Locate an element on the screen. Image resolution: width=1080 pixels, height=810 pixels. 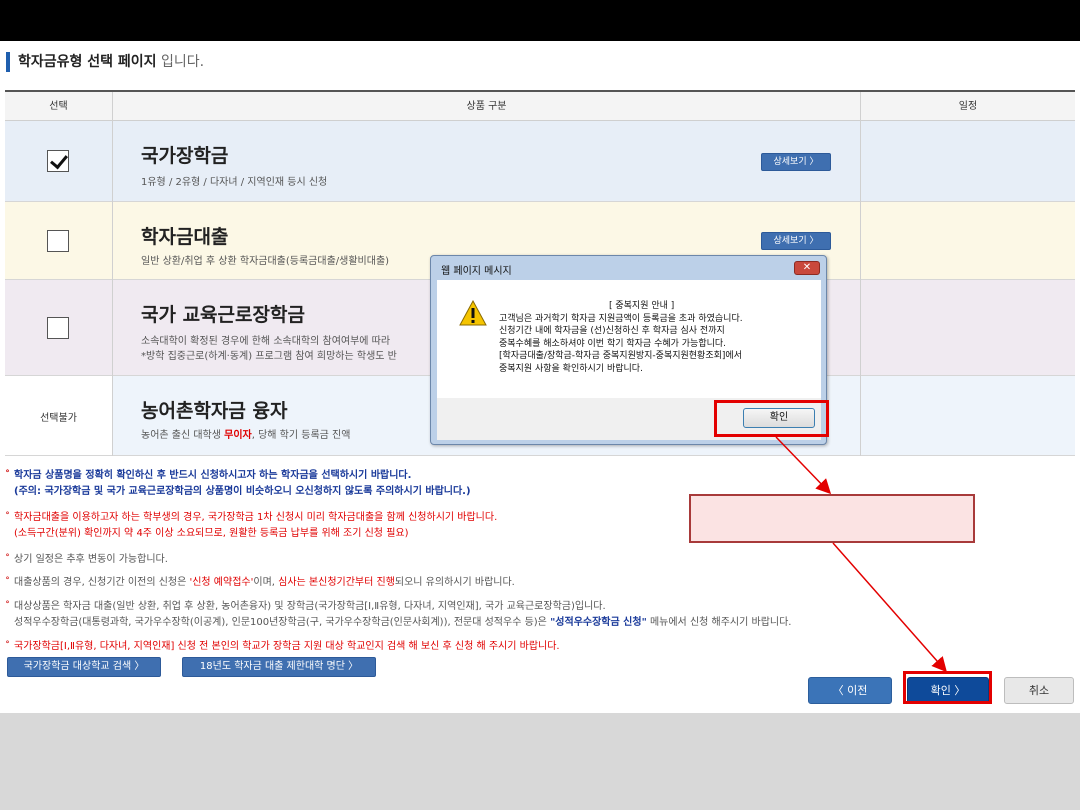
product-desc: 농어촌 출신 대학생 무이자, 당해 학기 등록금 진액 is located at coordinates (245, 433).